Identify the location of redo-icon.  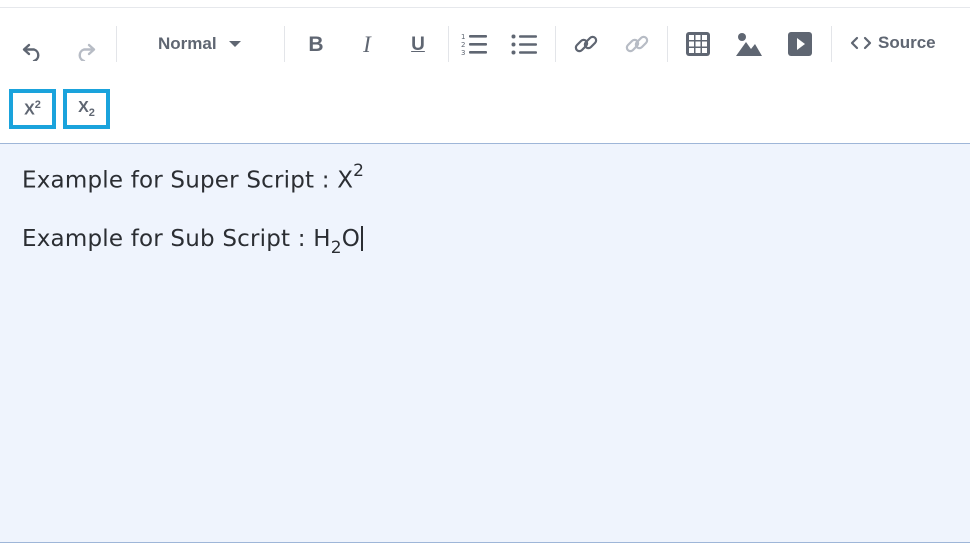
(87, 52).